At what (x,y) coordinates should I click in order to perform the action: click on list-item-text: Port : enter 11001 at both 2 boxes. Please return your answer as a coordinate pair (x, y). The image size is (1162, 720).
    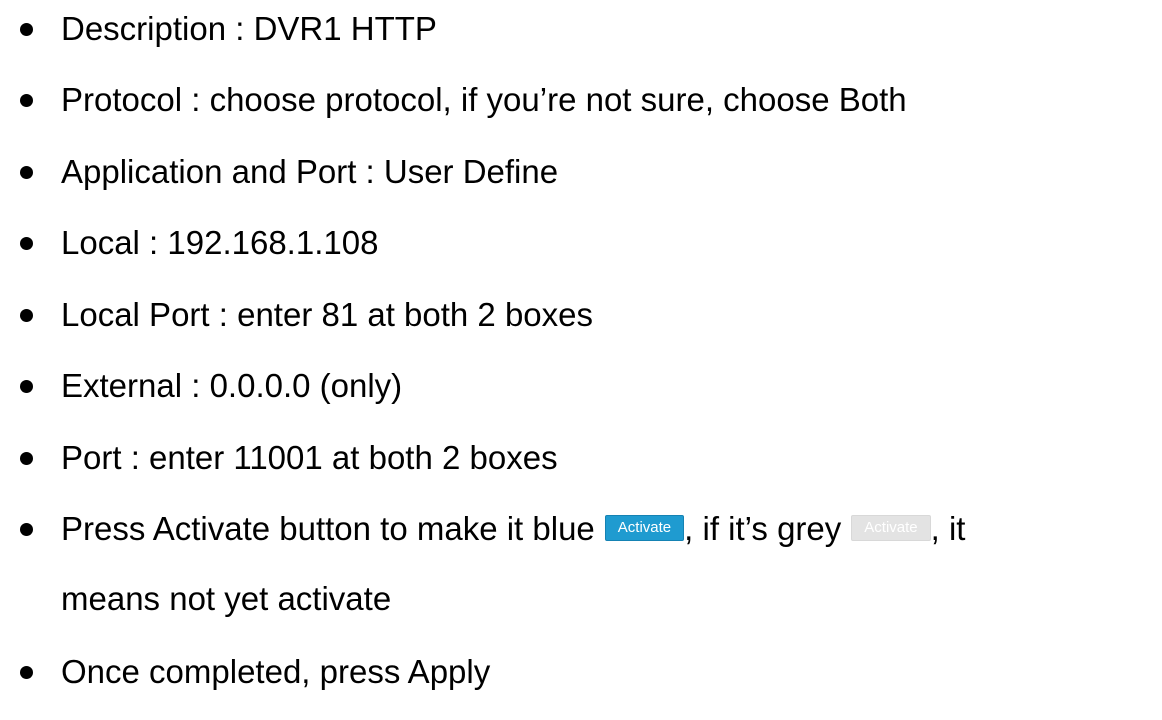
    Looking at the image, I should click on (309, 457).